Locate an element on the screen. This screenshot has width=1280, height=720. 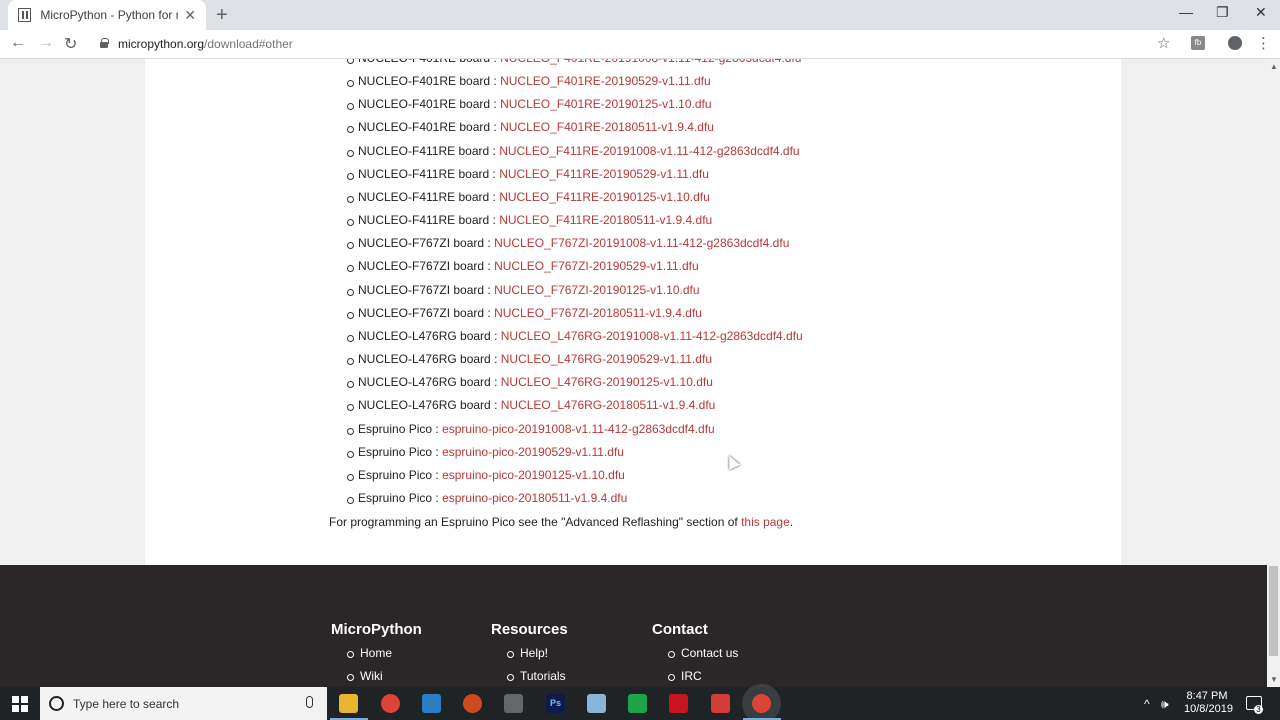
browser-menu-icon: ⋮ is located at coordinates (1263, 43).